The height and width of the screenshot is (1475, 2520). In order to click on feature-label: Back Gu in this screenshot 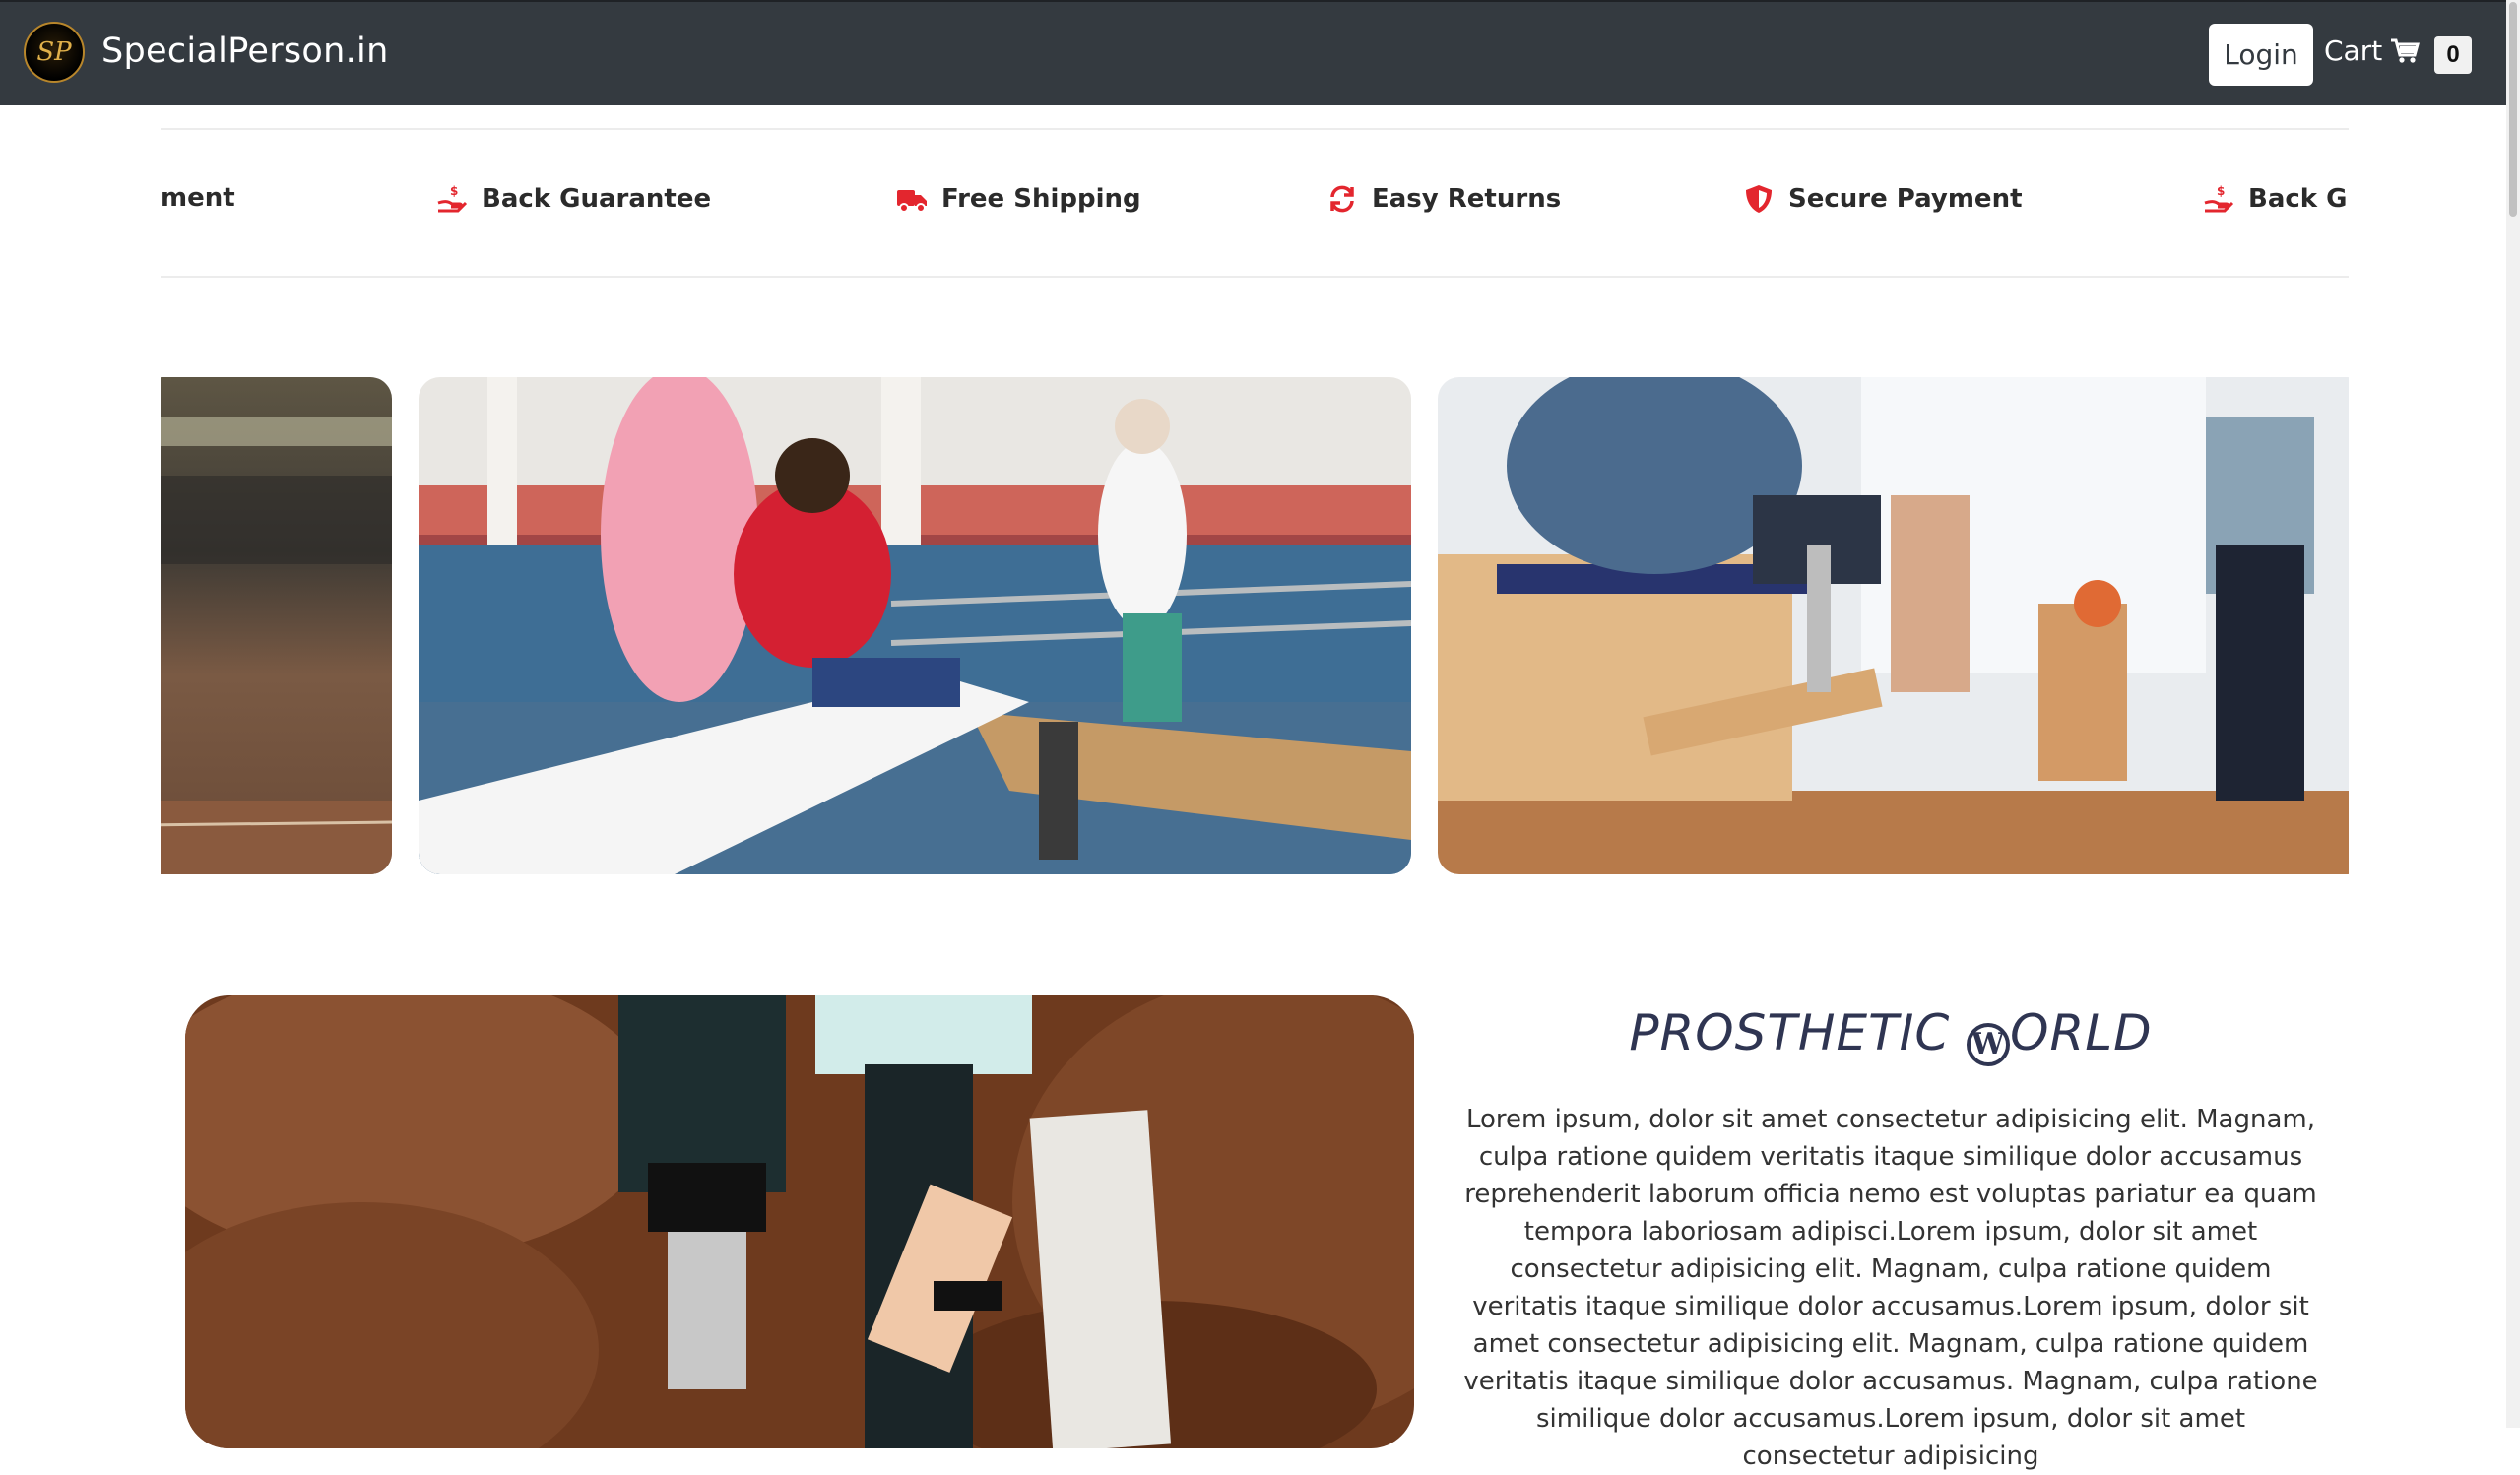, I will do `click(2298, 199)`.